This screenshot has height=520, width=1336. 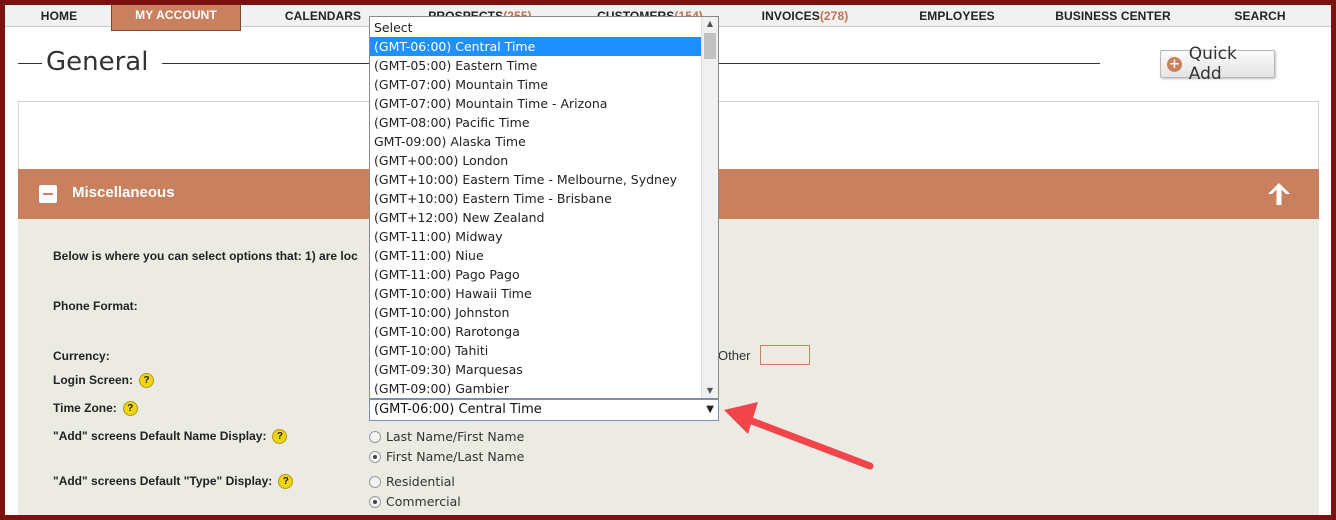 I want to click on time-zone-option: (GMT-06:00) Central Time, so click(x=536, y=46).